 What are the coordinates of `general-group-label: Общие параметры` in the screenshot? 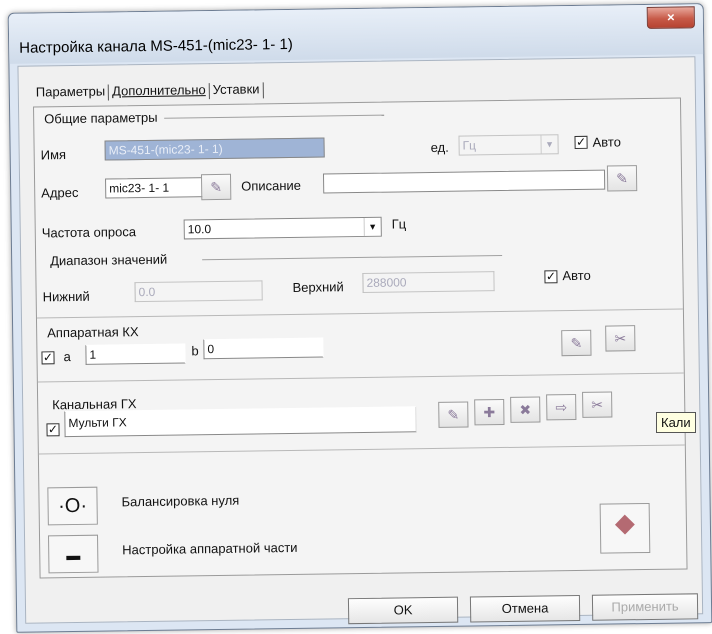 It's located at (101, 118).